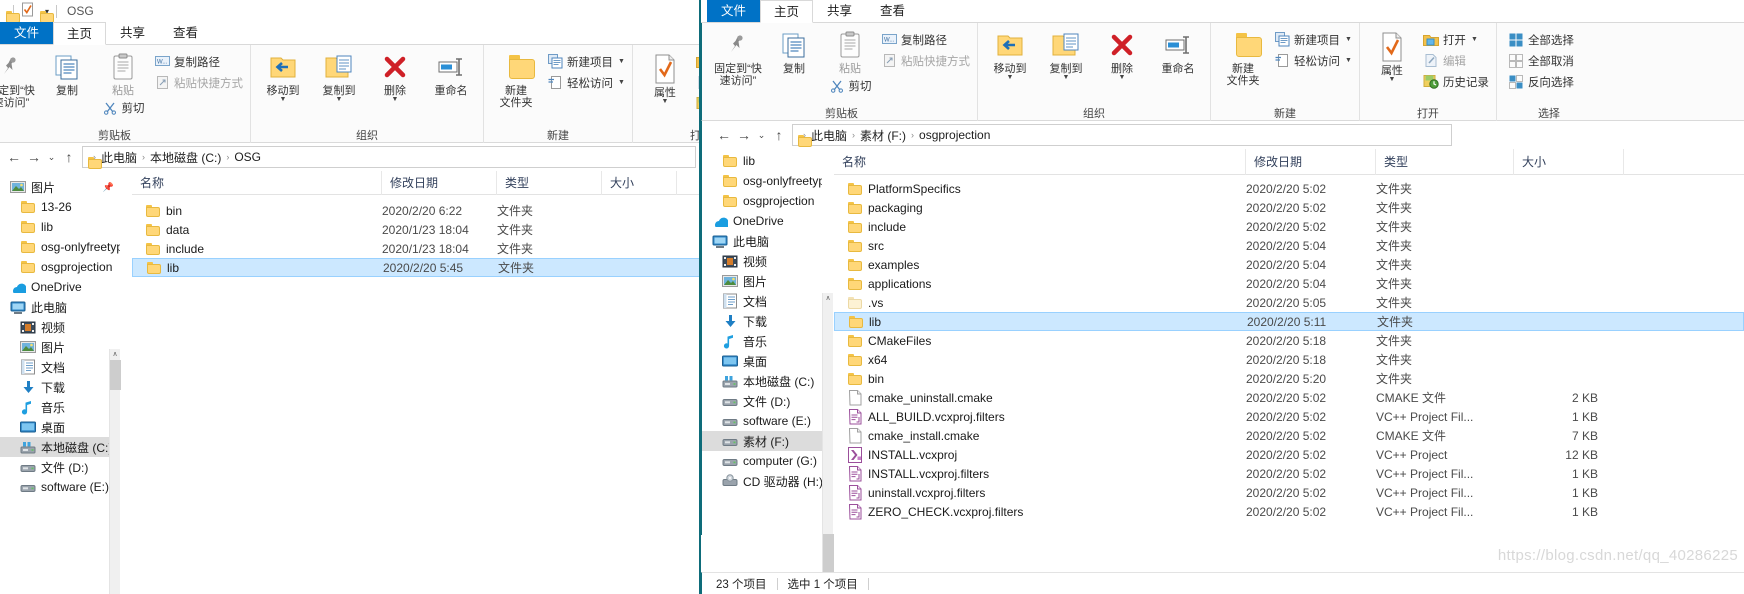 This screenshot has width=1744, height=594. I want to click on up-button-left: ↑, so click(69, 157).